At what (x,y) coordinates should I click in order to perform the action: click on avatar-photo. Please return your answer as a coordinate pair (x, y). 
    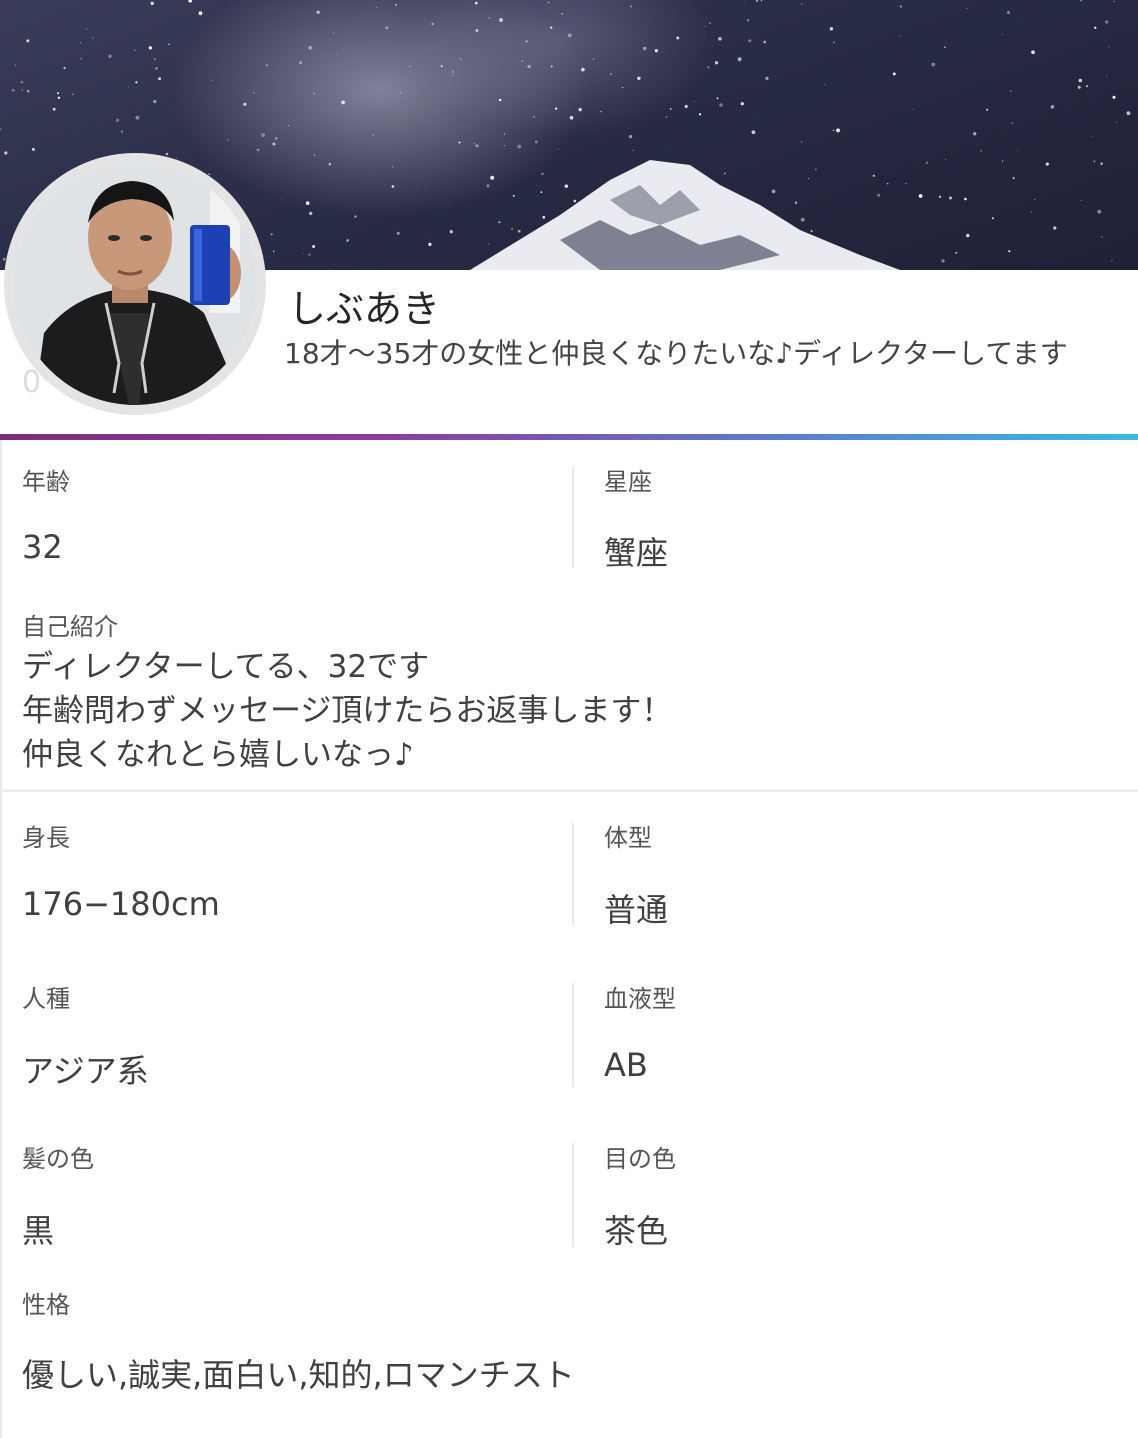
    Looking at the image, I should click on (135, 284).